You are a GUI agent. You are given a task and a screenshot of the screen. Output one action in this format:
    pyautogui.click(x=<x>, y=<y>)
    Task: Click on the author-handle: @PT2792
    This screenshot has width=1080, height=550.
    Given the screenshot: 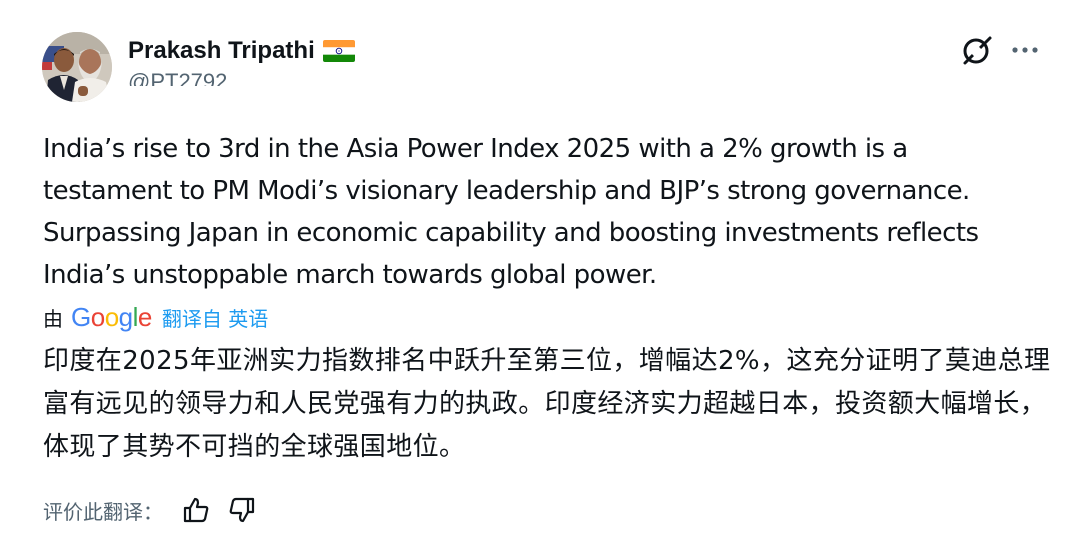 What is the action you would take?
    pyautogui.click(x=177, y=76)
    